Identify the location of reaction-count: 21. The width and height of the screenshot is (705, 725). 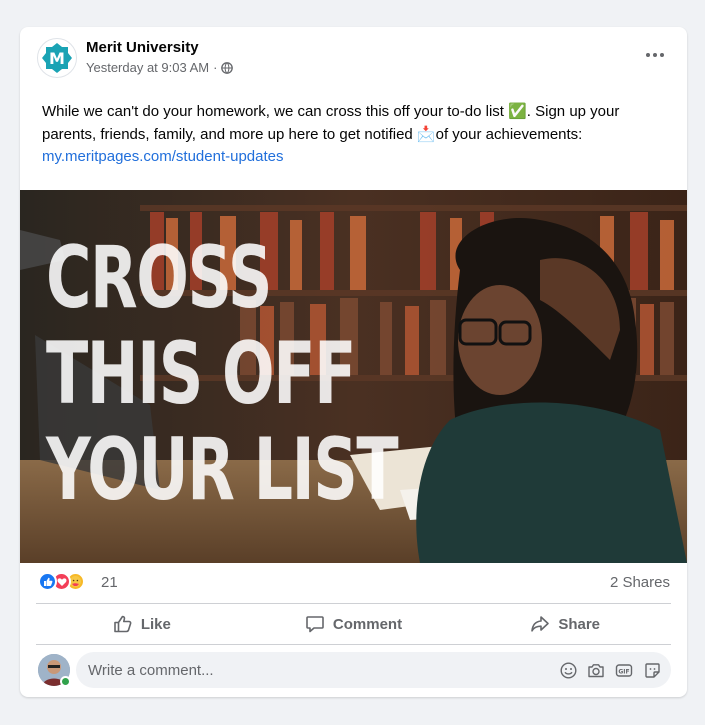
(109, 582).